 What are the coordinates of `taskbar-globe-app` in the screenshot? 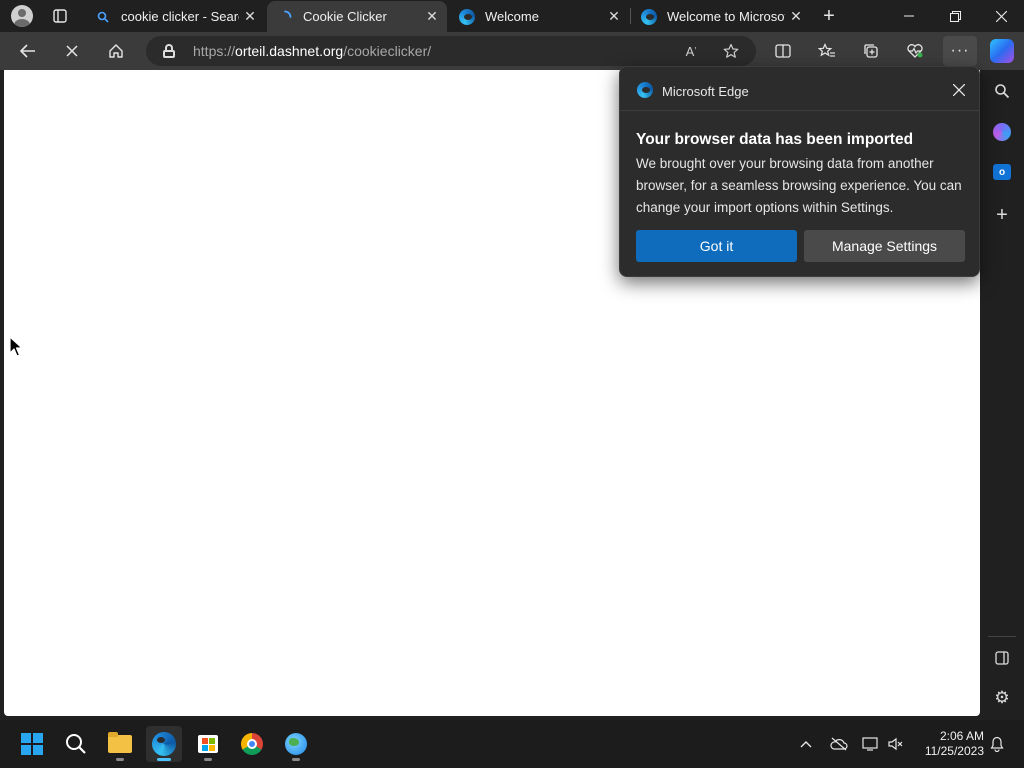 It's located at (296, 744).